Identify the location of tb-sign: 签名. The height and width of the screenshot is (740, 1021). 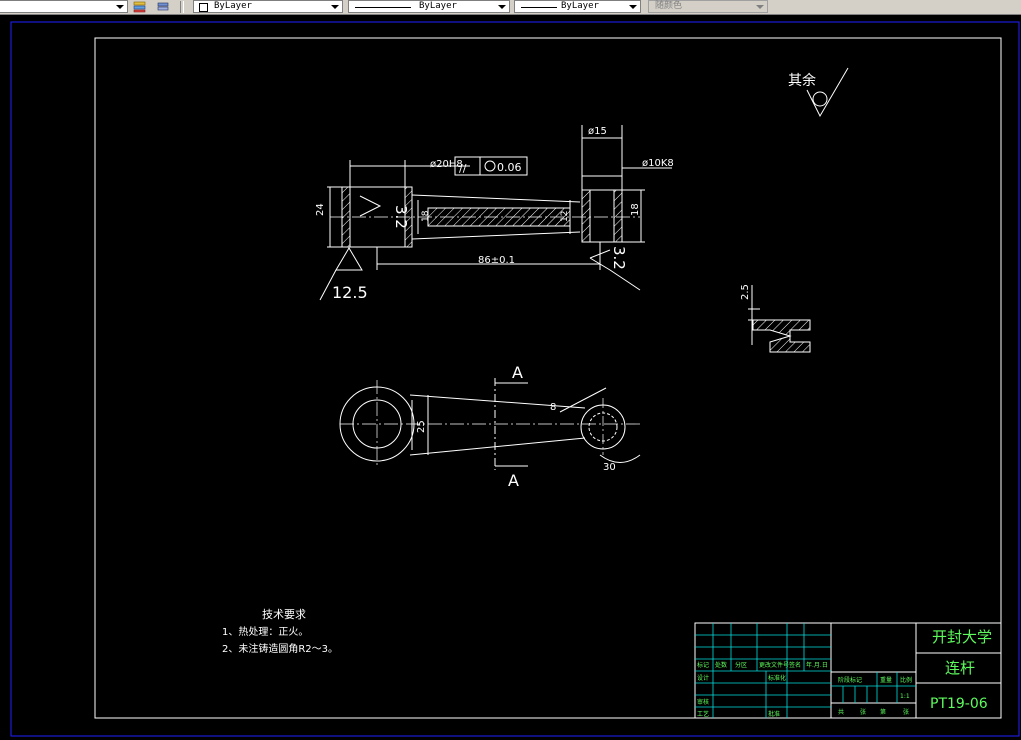
(795, 665).